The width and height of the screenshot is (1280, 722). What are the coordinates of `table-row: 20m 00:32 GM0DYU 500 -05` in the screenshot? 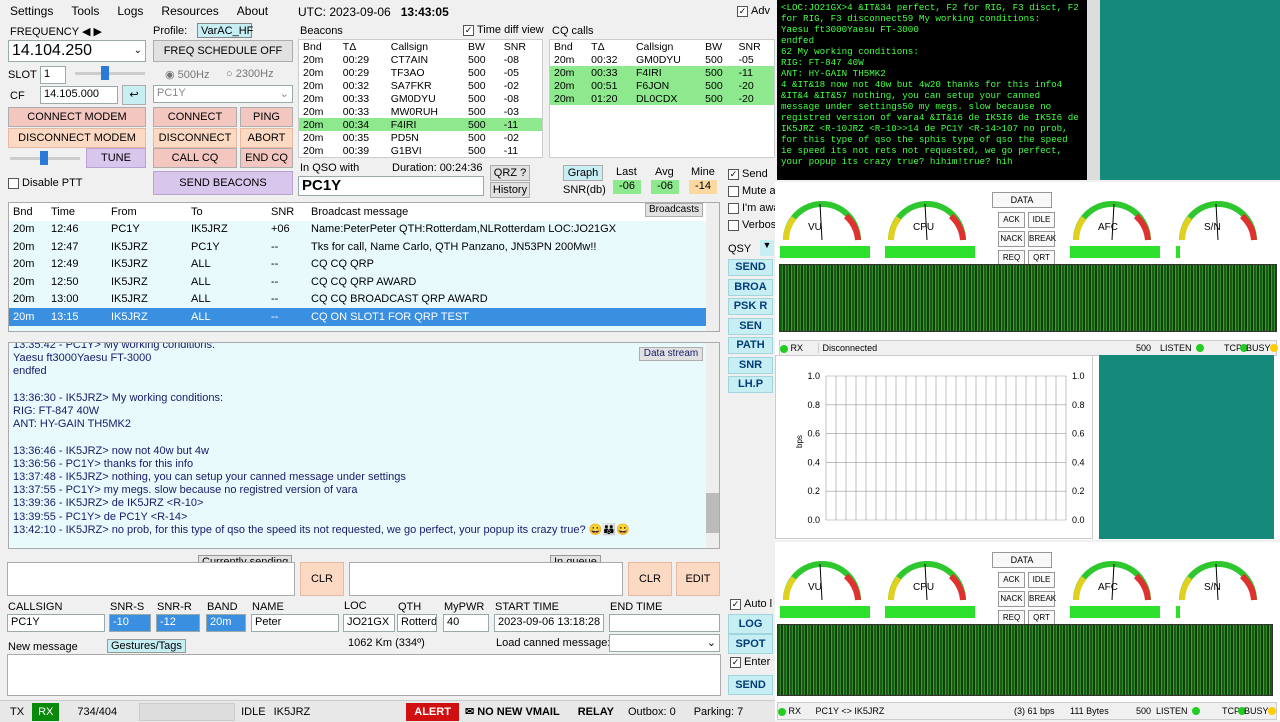 It's located at (662, 59).